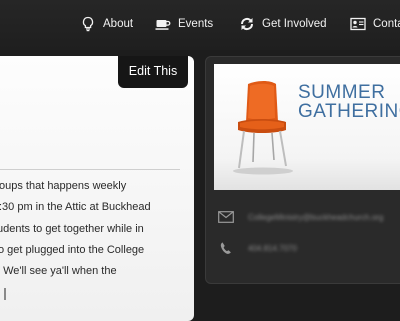 The width and height of the screenshot is (400, 321). Describe the element at coordinates (294, 24) in the screenshot. I see `nav-get-involved-label: Get Involved` at that location.